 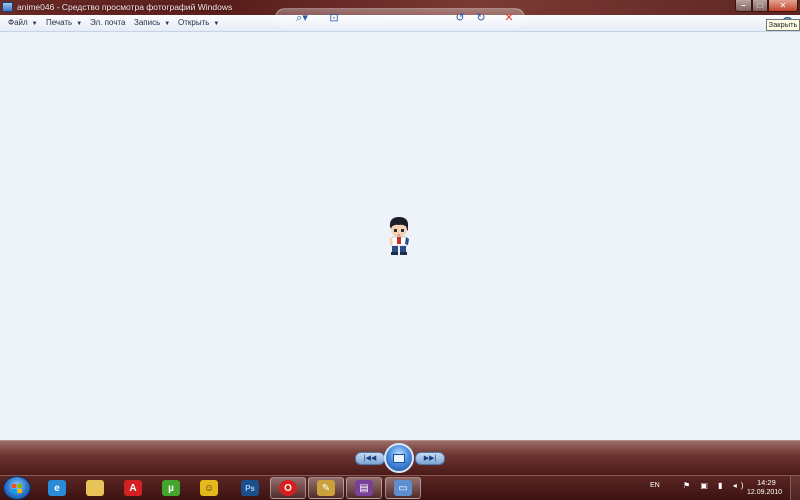 I want to click on photo-viewer-app-icon, so click(x=7, y=7).